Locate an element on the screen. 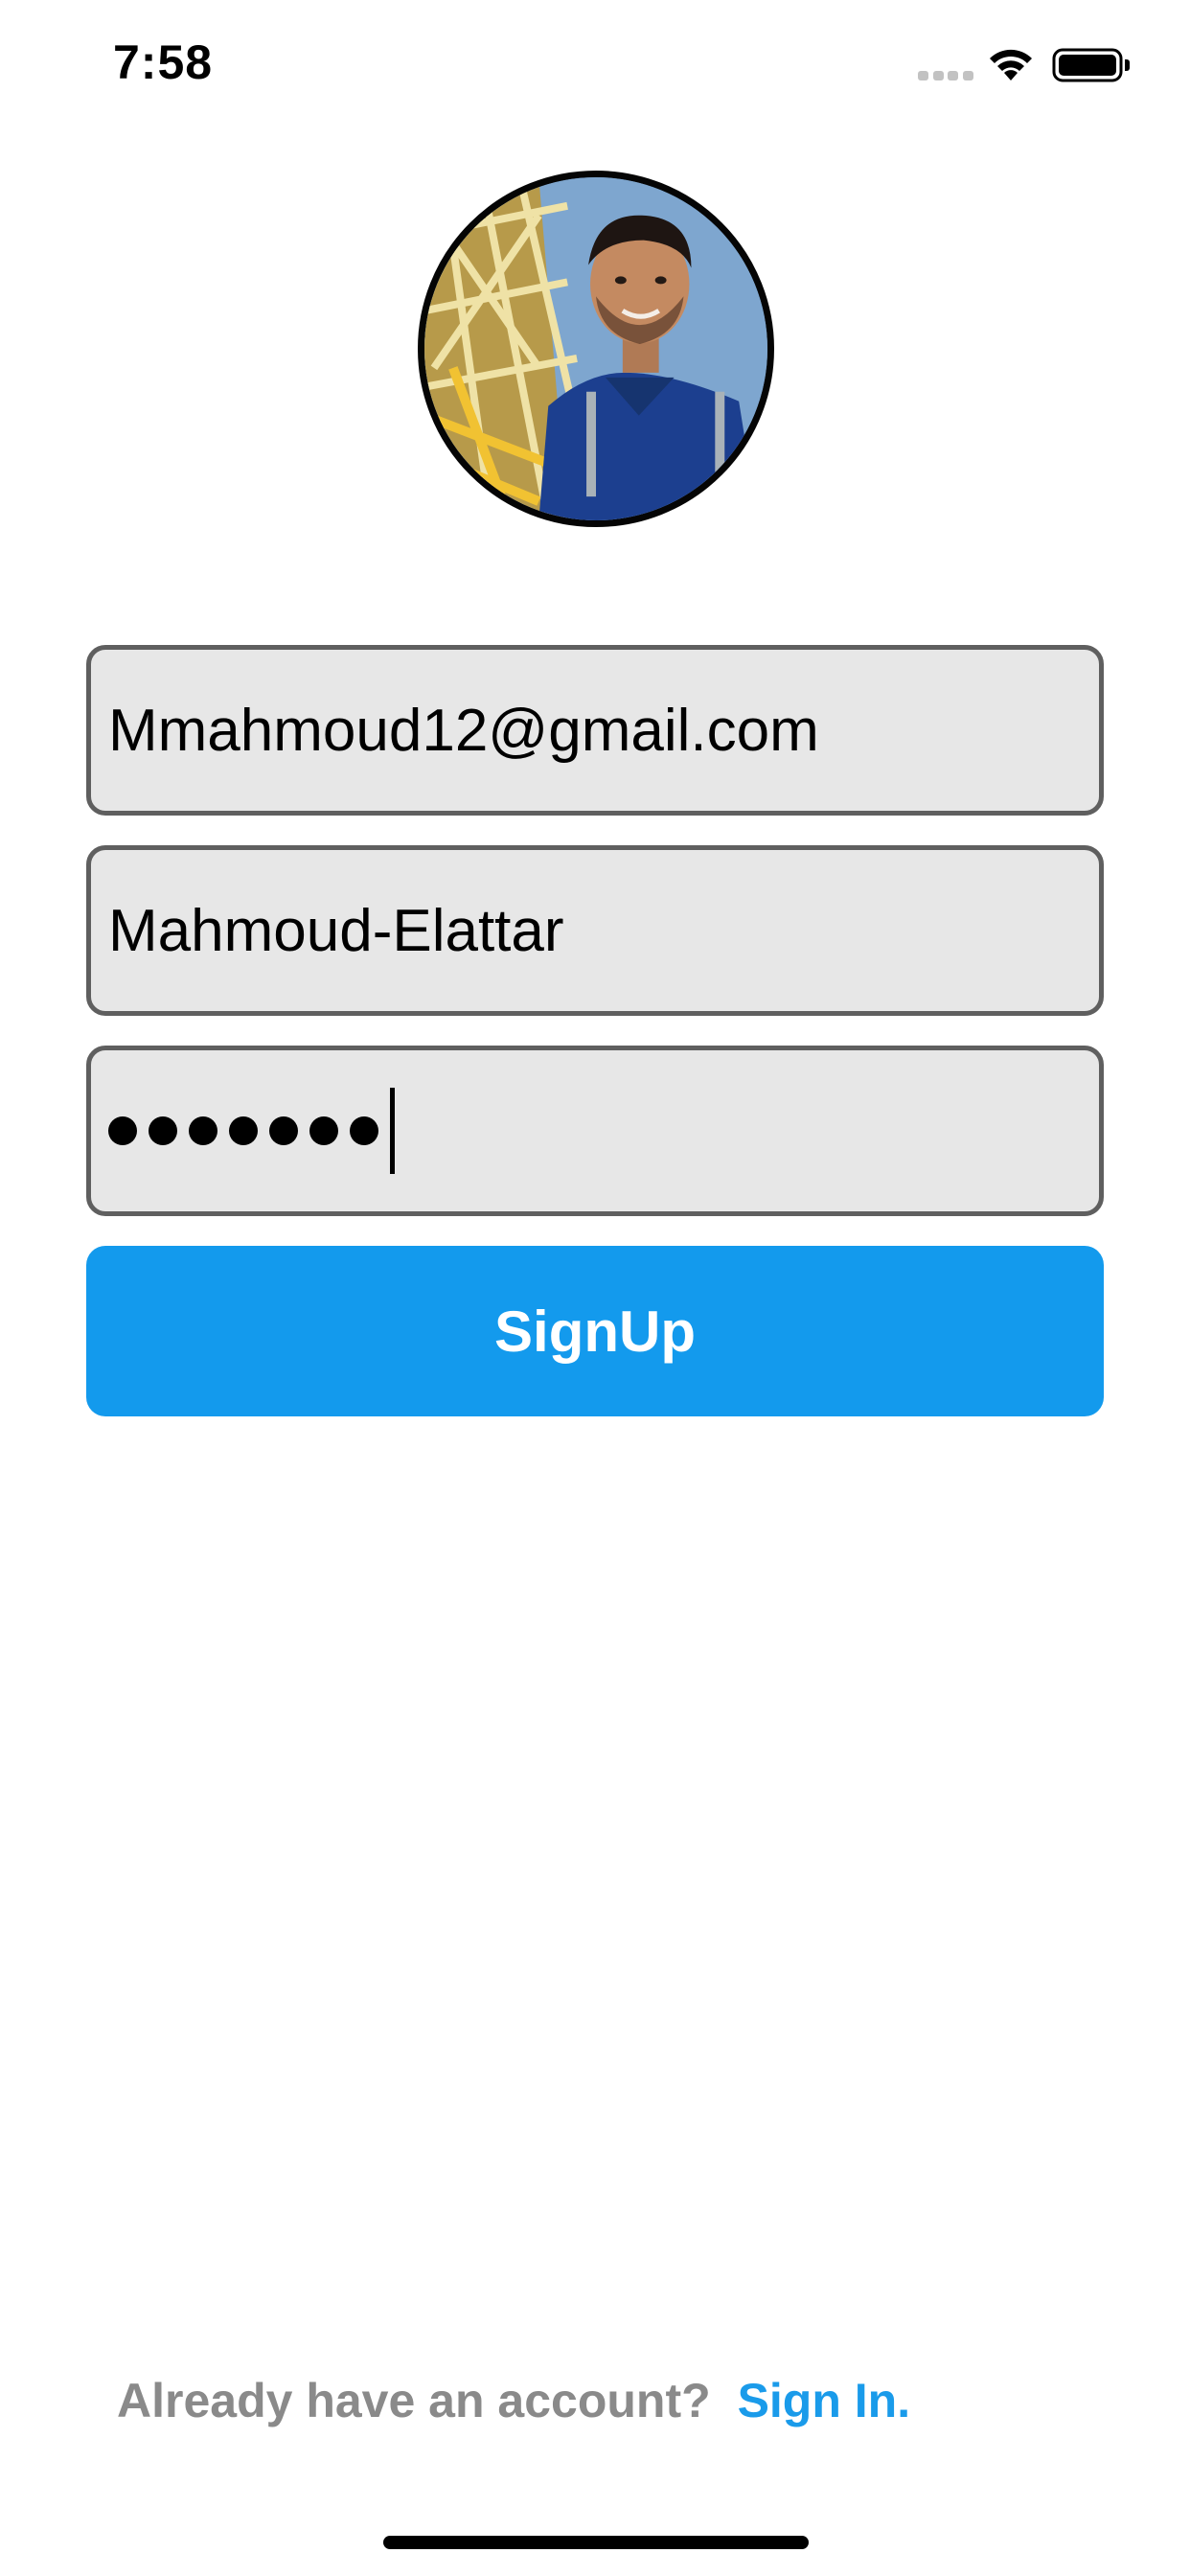 The width and height of the screenshot is (1190, 2576). text-cursor is located at coordinates (393, 1131).